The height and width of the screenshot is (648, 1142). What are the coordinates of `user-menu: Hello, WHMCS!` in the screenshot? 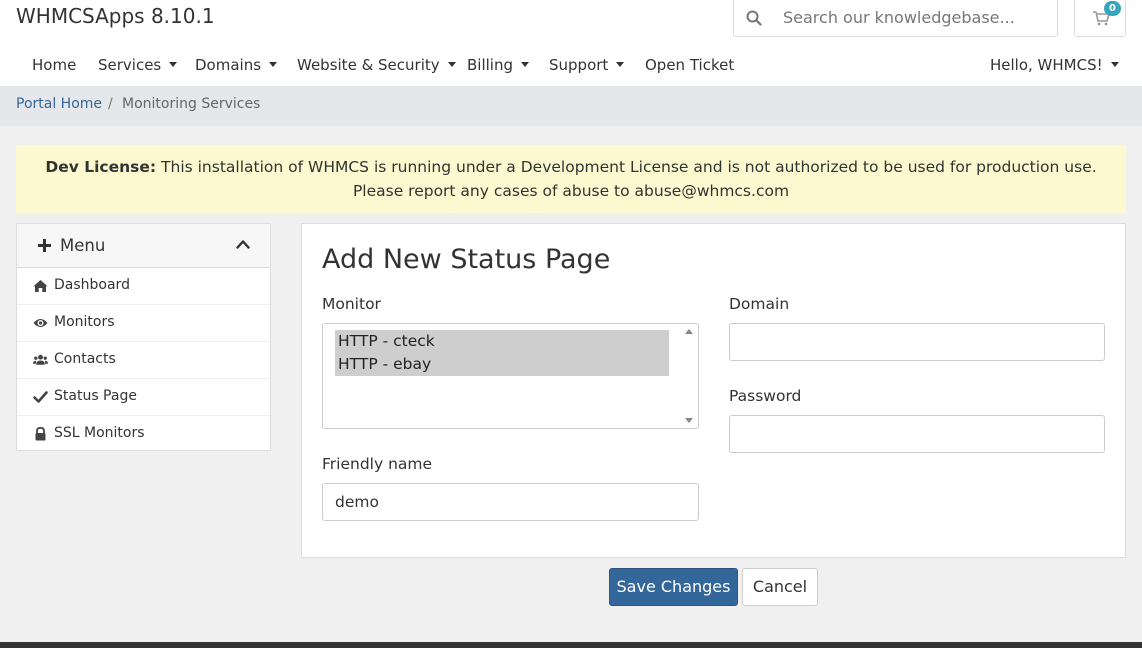 It's located at (1054, 65).